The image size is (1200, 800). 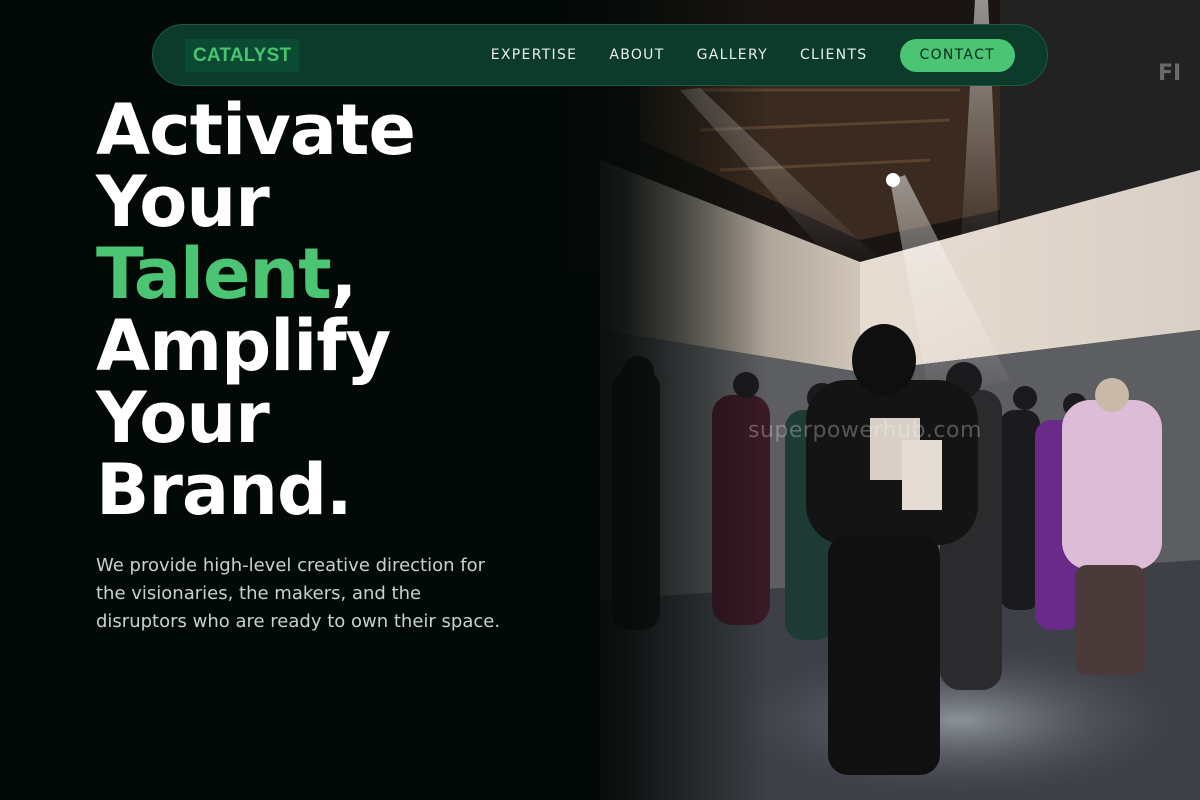 What do you see at coordinates (636, 55) in the screenshot?
I see `nav-link-about: ABOUT` at bounding box center [636, 55].